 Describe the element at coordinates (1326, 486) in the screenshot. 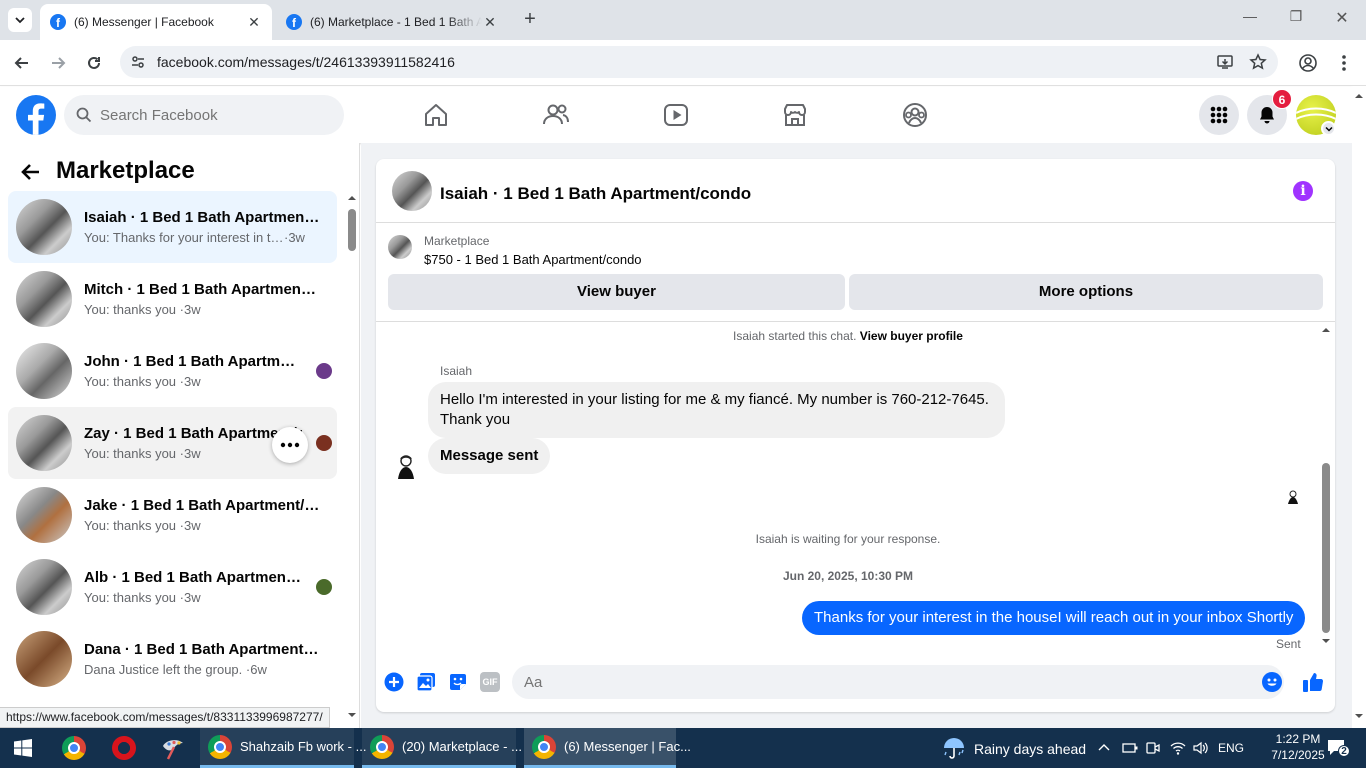

I see `chat-scrollbar` at that location.